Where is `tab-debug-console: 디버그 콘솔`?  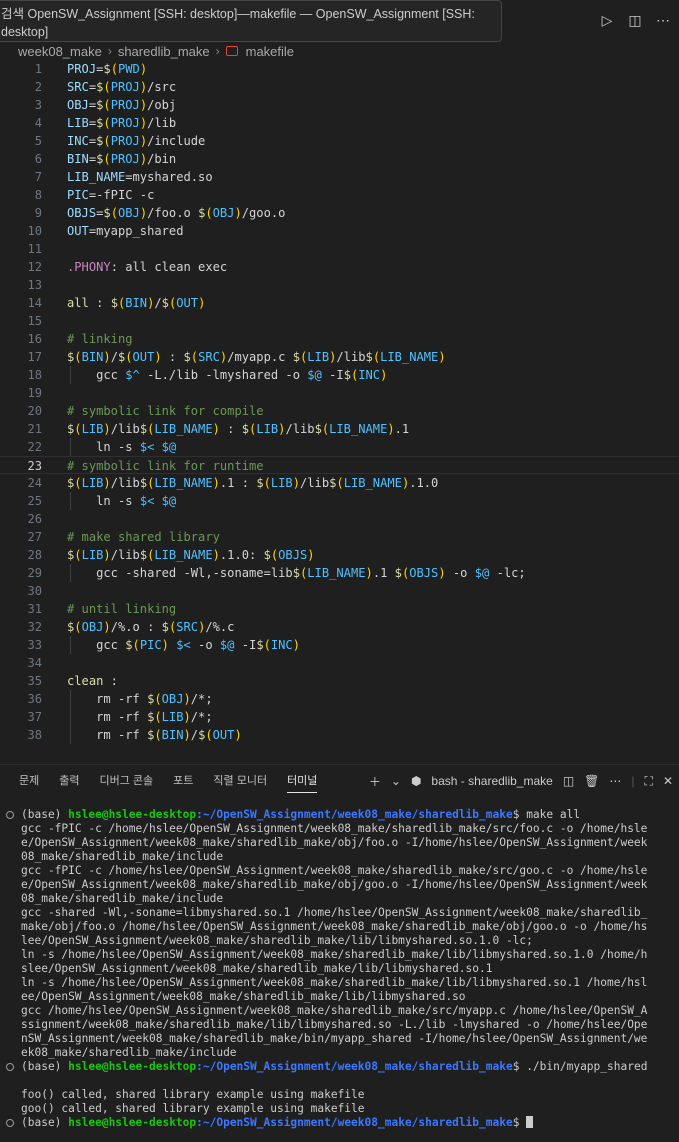
tab-debug-console: 디버그 콘솔 is located at coordinates (127, 781).